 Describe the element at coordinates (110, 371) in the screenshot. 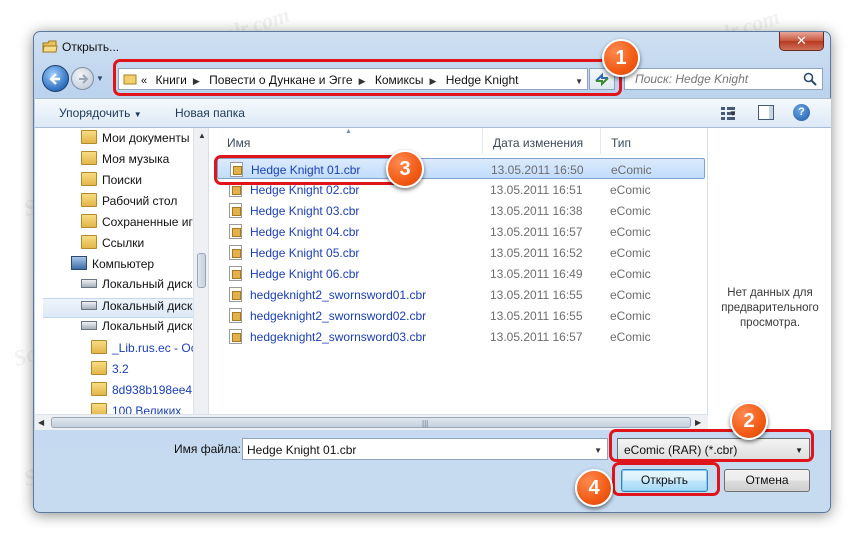

I see `sidebar-item-folder: 3.2` at that location.